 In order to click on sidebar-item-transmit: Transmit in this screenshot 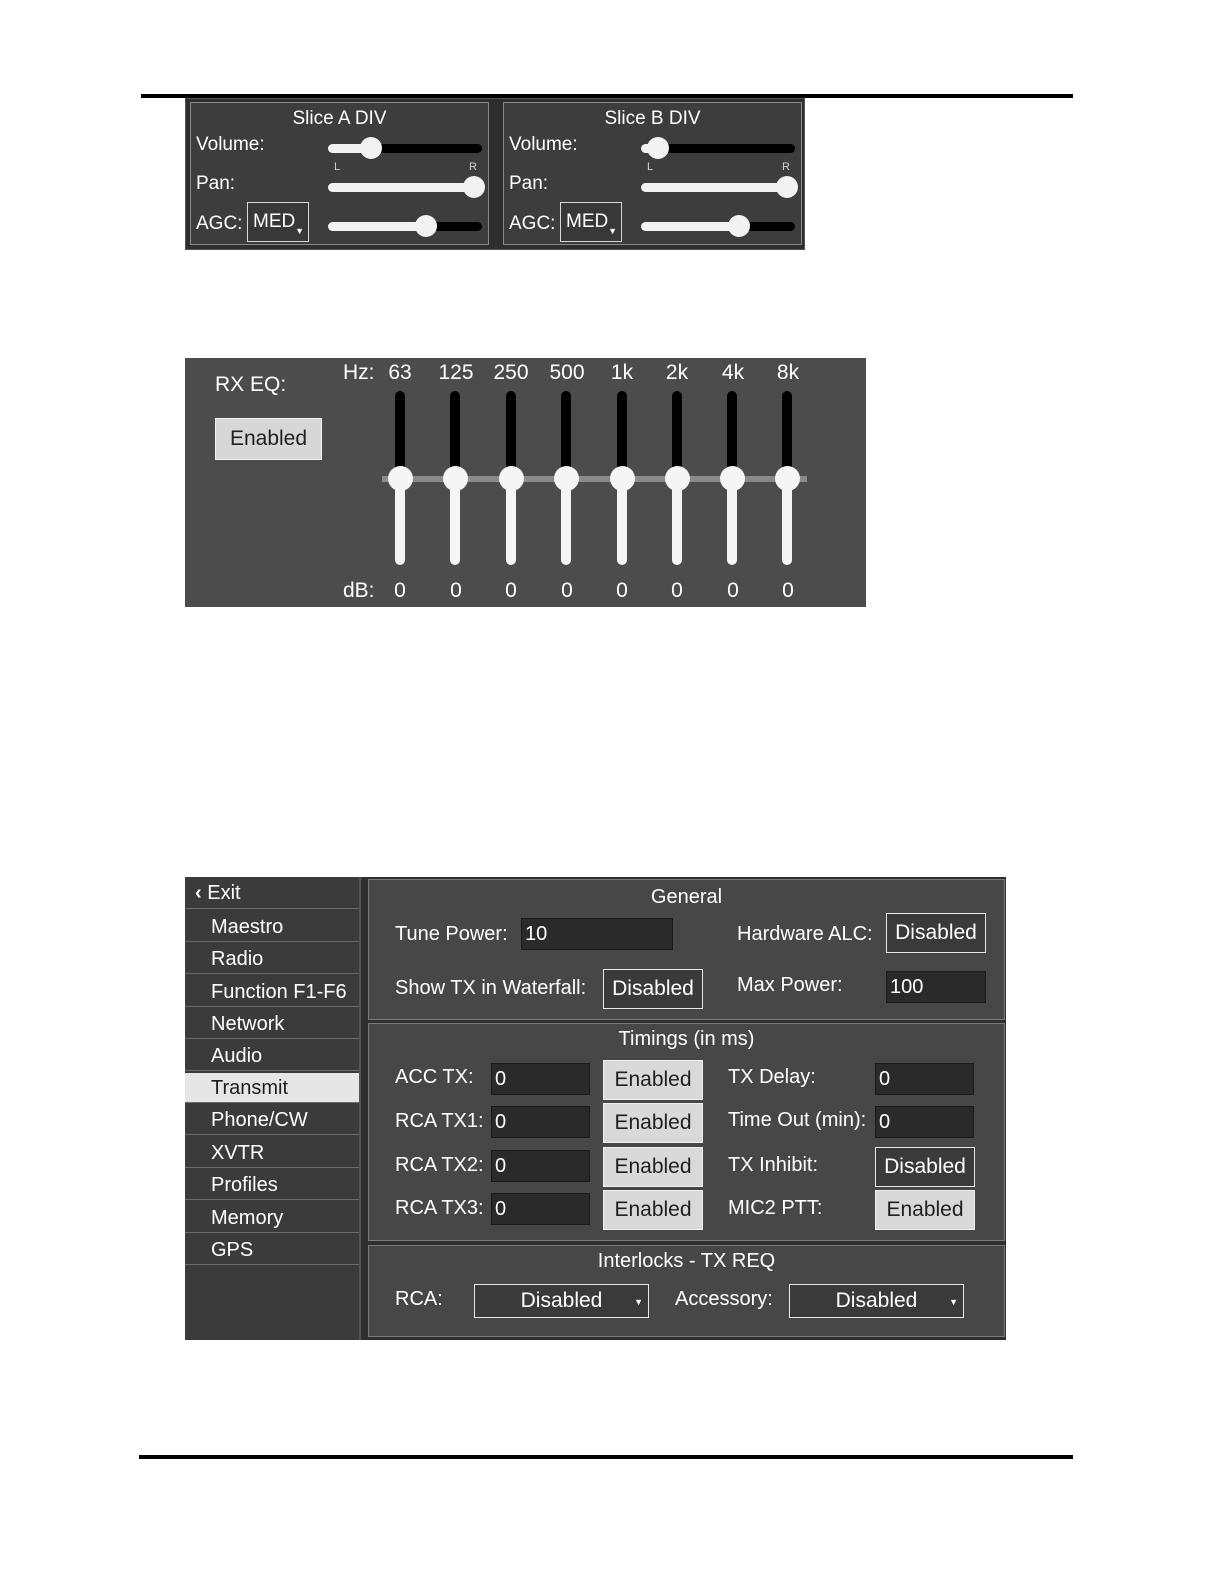, I will do `click(272, 1088)`.